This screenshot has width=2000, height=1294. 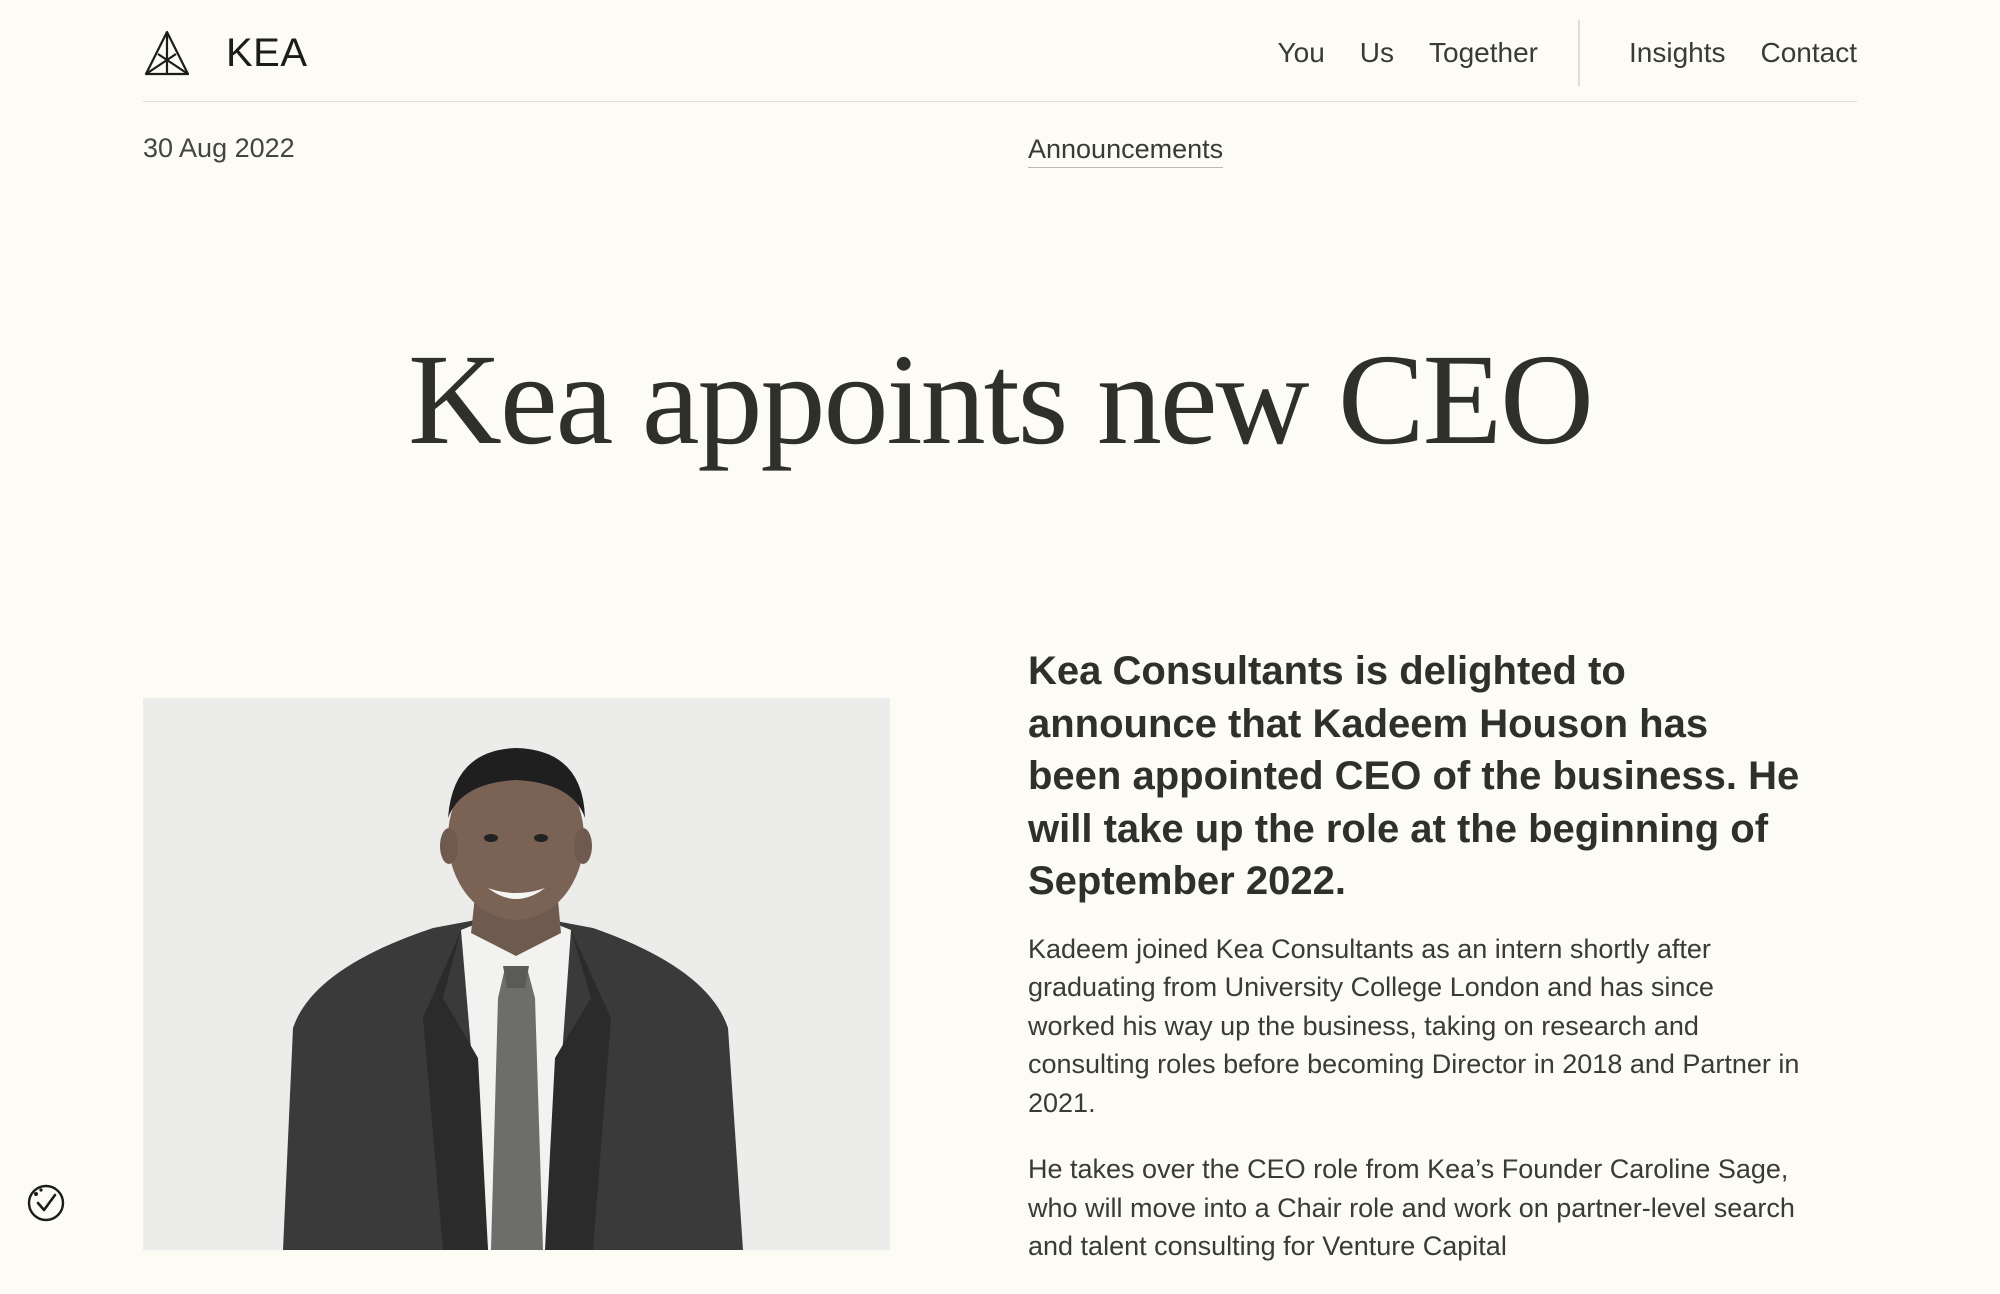 I want to click on nav-item-us: Us, so click(x=1377, y=53).